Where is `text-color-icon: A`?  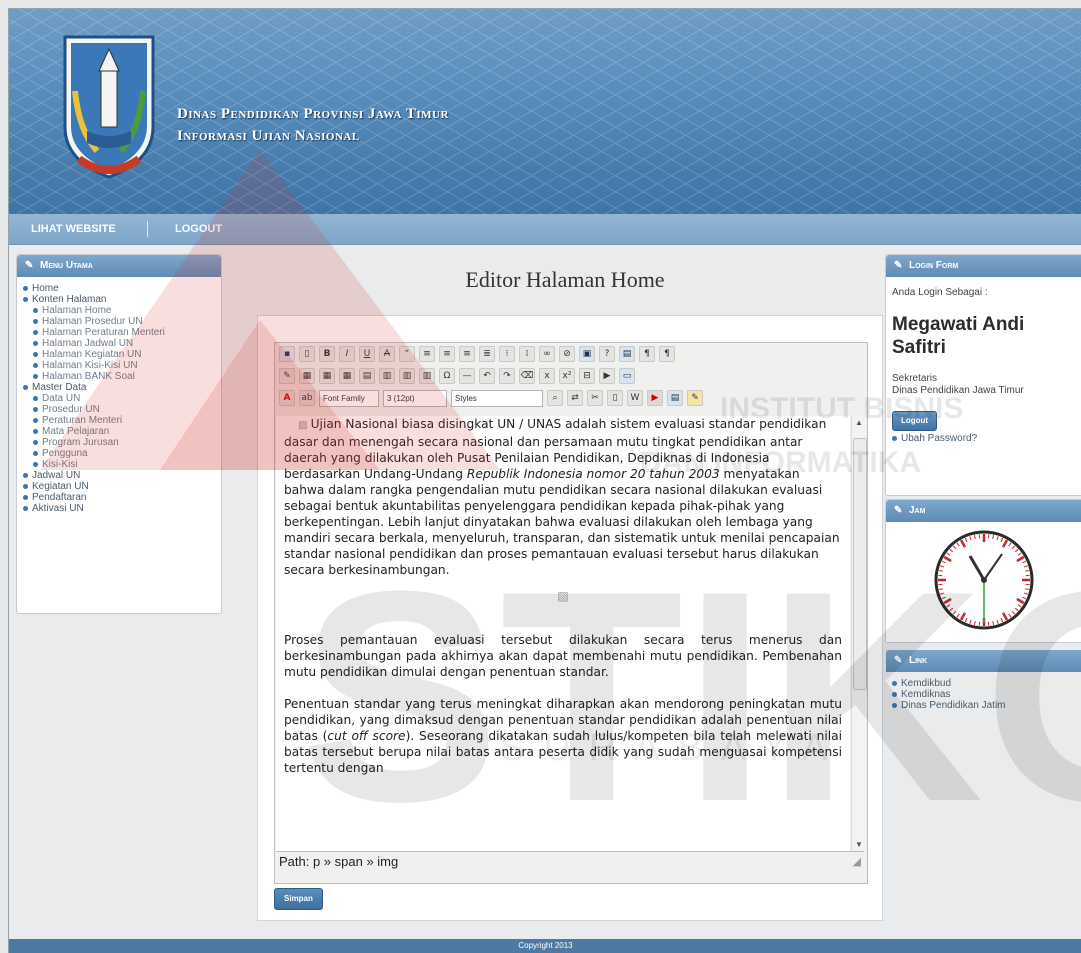 text-color-icon: A is located at coordinates (287, 398).